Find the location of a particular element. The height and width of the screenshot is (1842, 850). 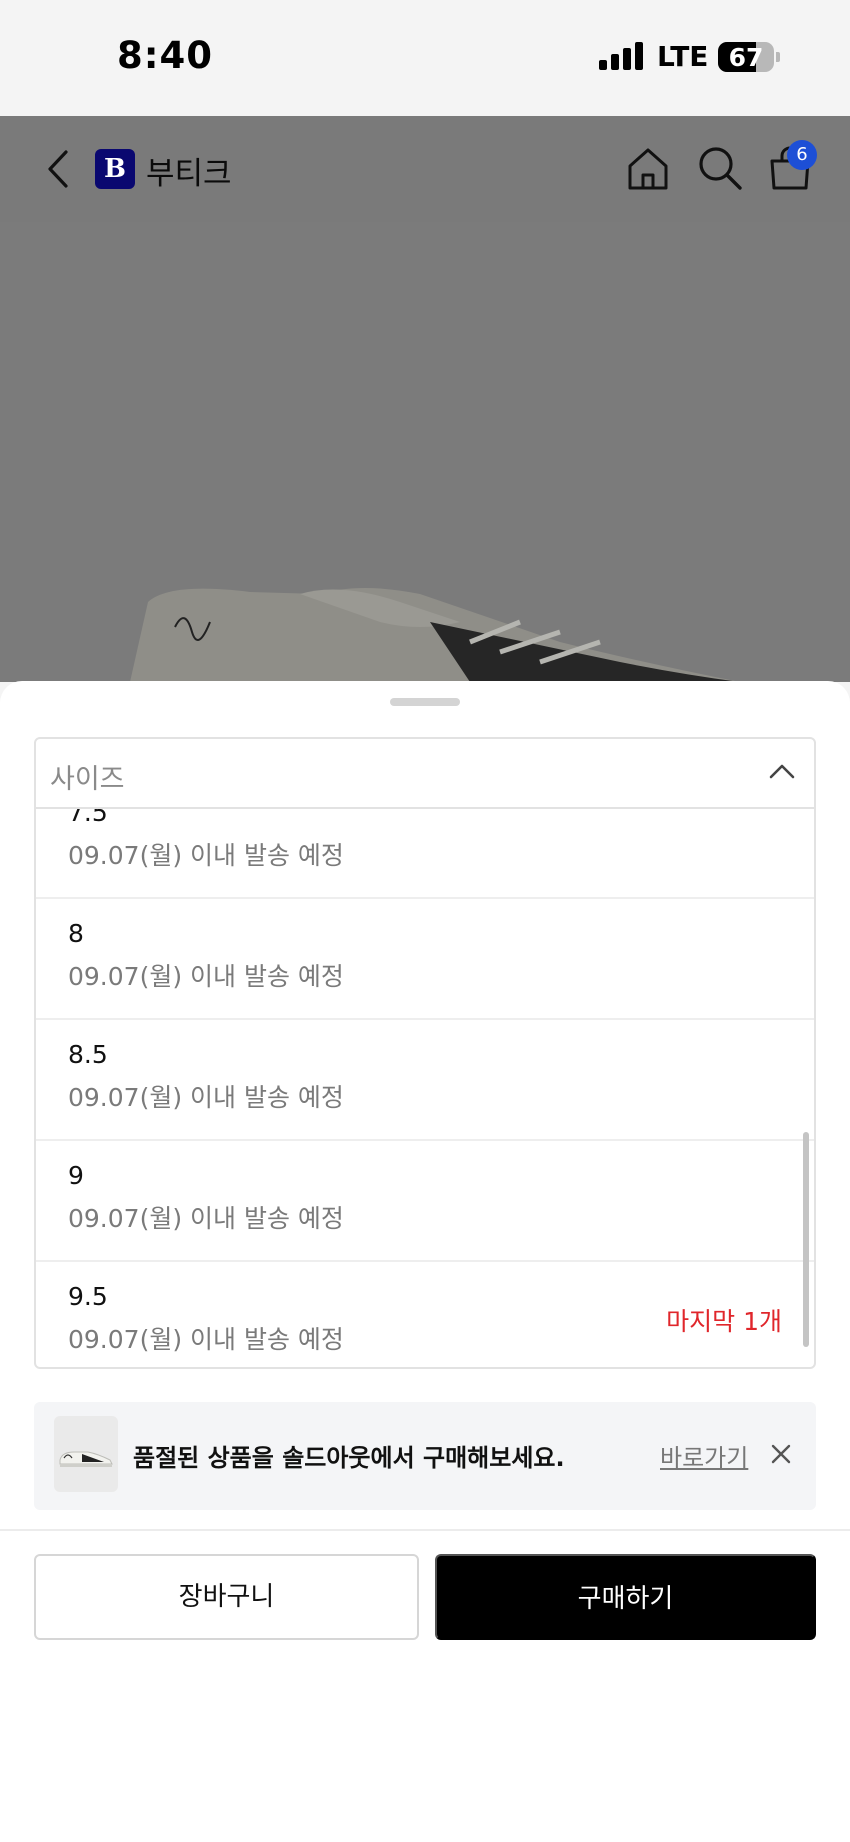

size-option-value: 8.5 is located at coordinates (88, 1054).